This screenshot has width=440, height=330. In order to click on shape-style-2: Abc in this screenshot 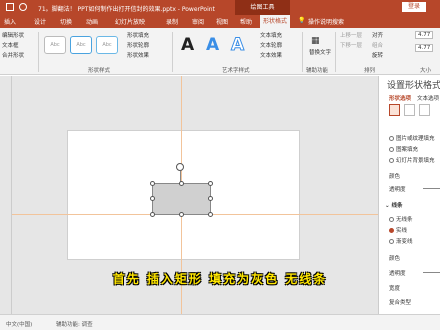, I will do `click(81, 45)`.